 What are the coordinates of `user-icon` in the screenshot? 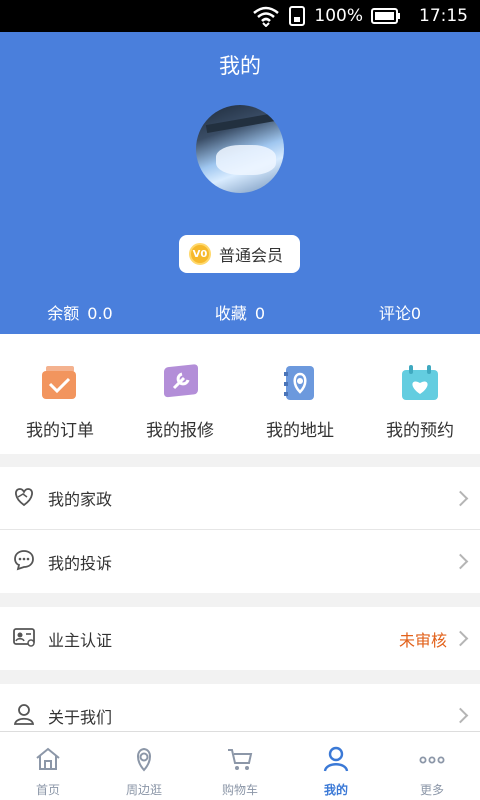 It's located at (336, 760).